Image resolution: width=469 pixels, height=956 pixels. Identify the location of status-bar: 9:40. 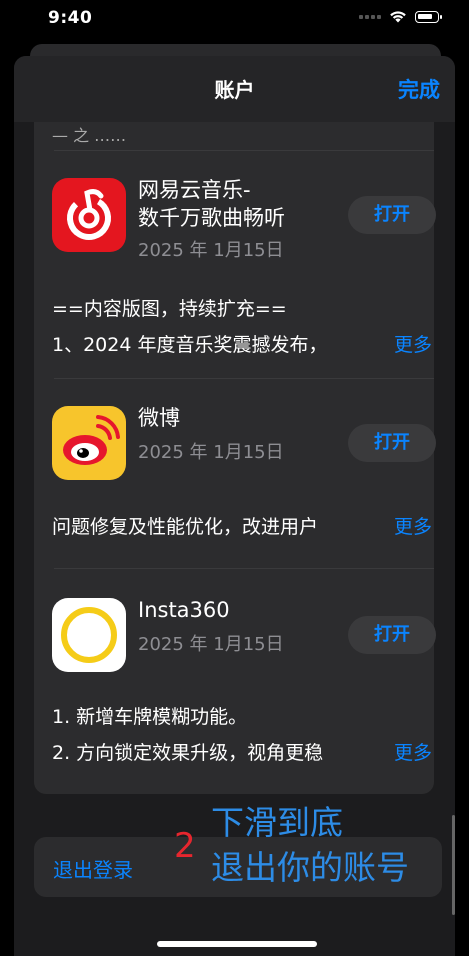
(234, 20).